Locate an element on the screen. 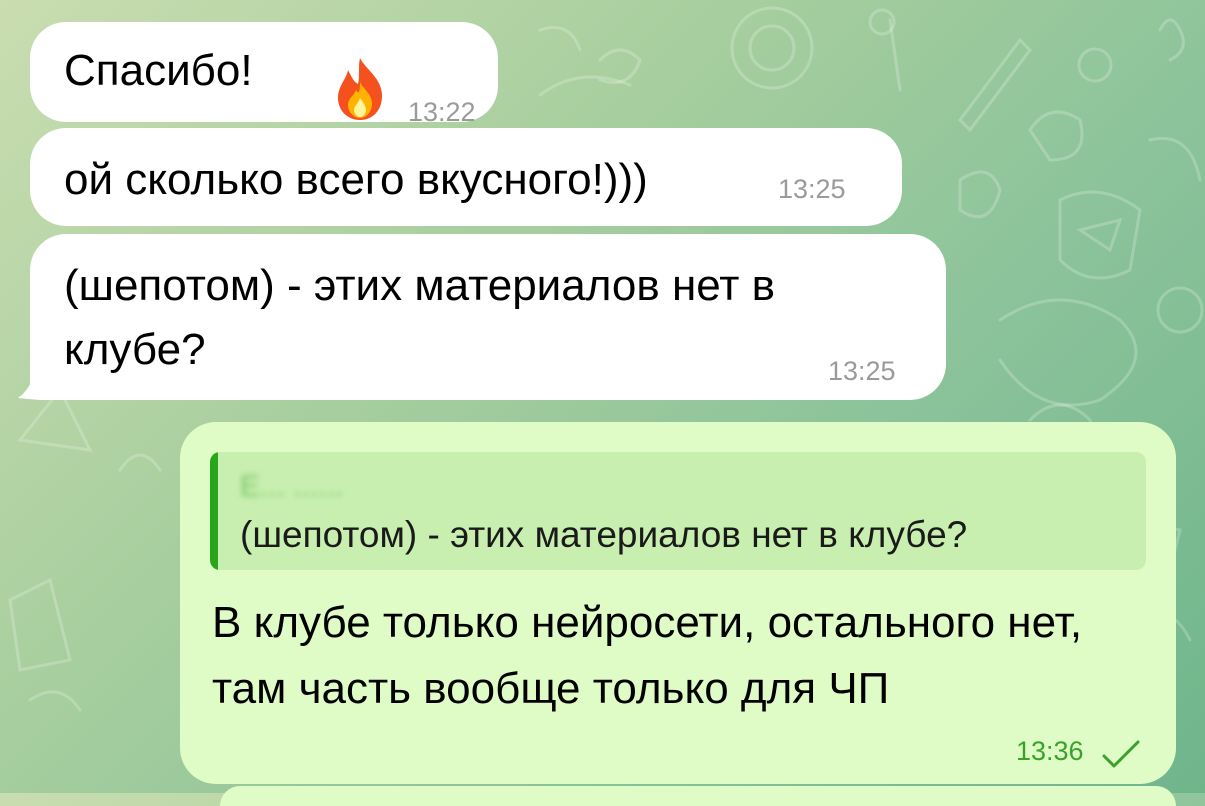 This screenshot has width=1205, height=806. next-message-edge is located at coordinates (698, 796).